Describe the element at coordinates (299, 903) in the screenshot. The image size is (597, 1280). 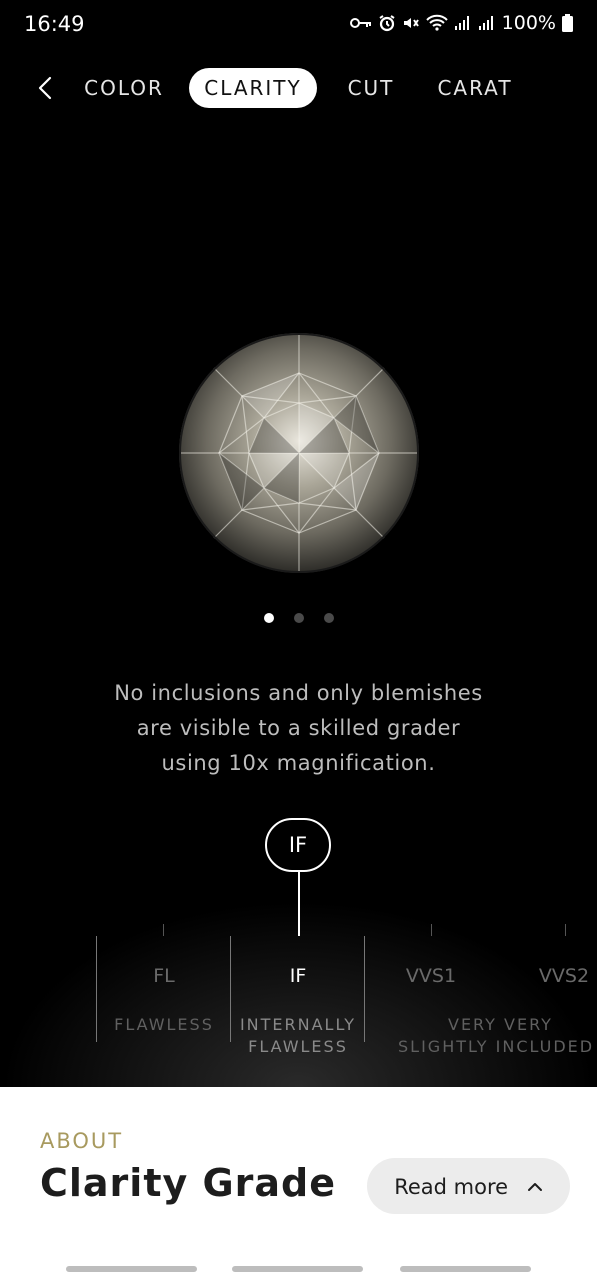
I see `selected-grade-stem` at that location.